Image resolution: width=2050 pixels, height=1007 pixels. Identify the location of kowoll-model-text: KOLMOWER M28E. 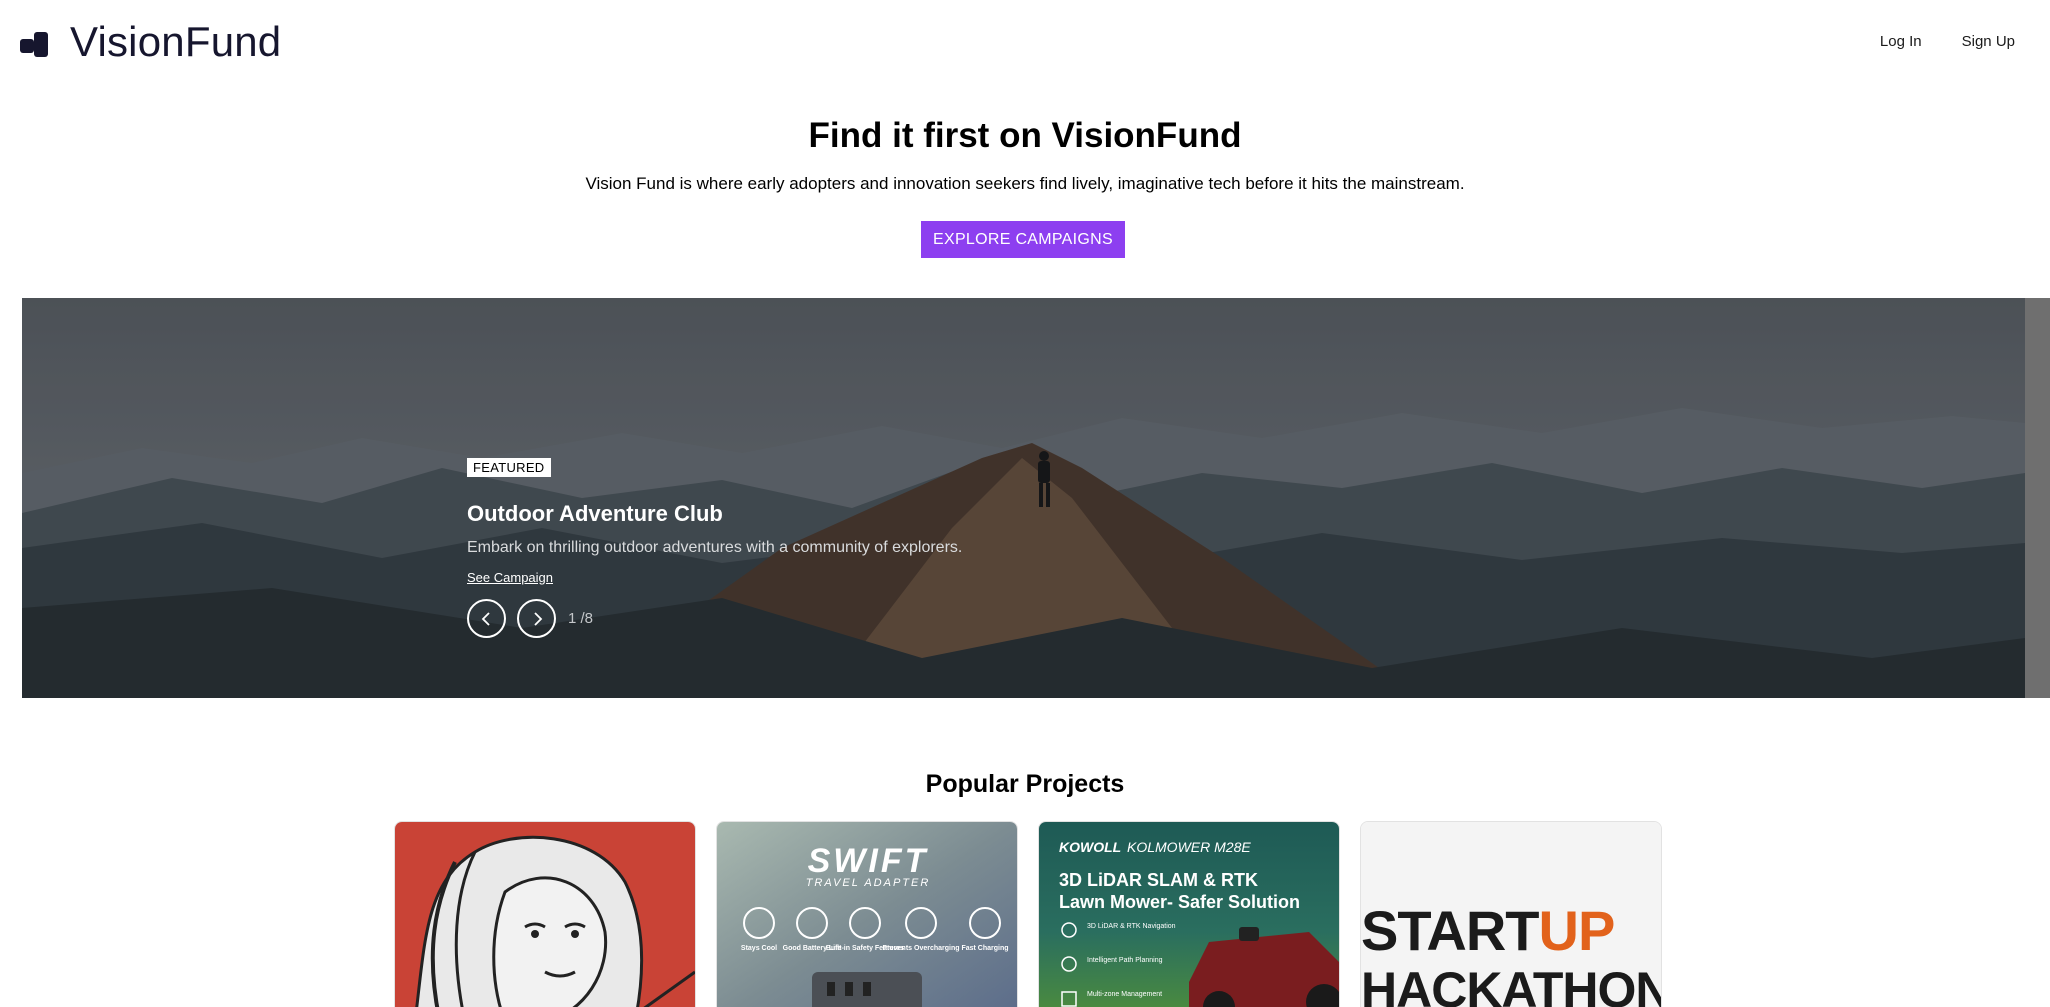
(1189, 847).